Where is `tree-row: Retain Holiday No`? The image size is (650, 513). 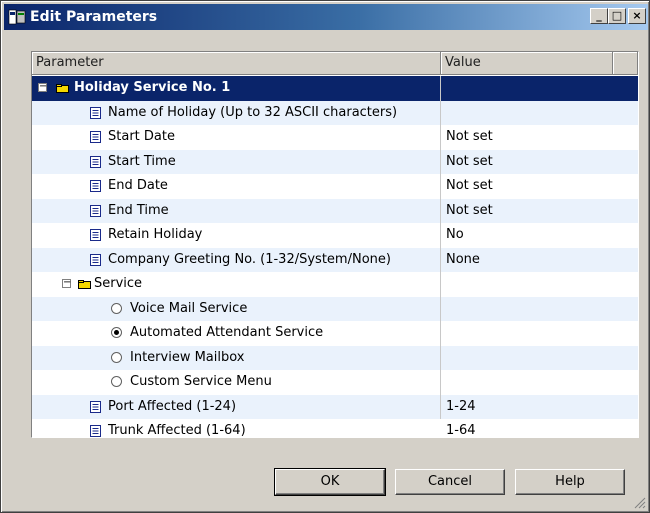 tree-row: Retain Holiday No is located at coordinates (335, 235).